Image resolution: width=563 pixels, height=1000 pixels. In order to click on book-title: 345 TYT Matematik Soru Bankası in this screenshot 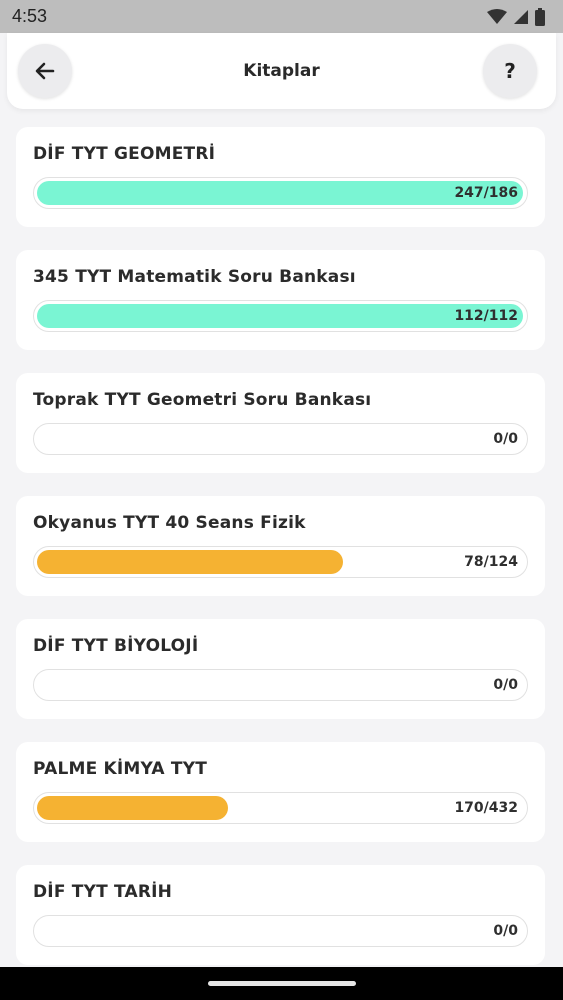, I will do `click(194, 277)`.